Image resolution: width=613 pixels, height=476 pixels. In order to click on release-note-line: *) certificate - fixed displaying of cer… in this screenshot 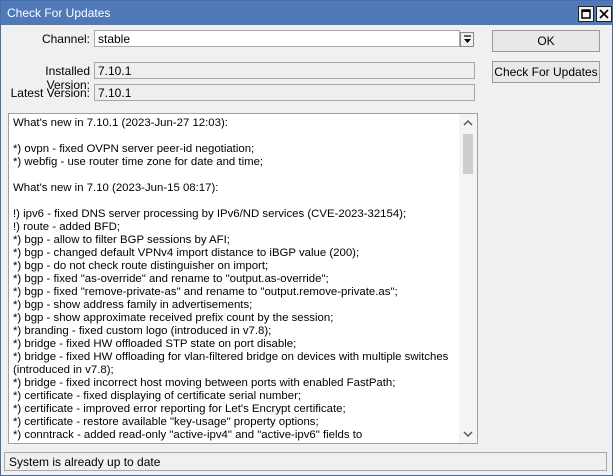, I will do `click(157, 396)`.